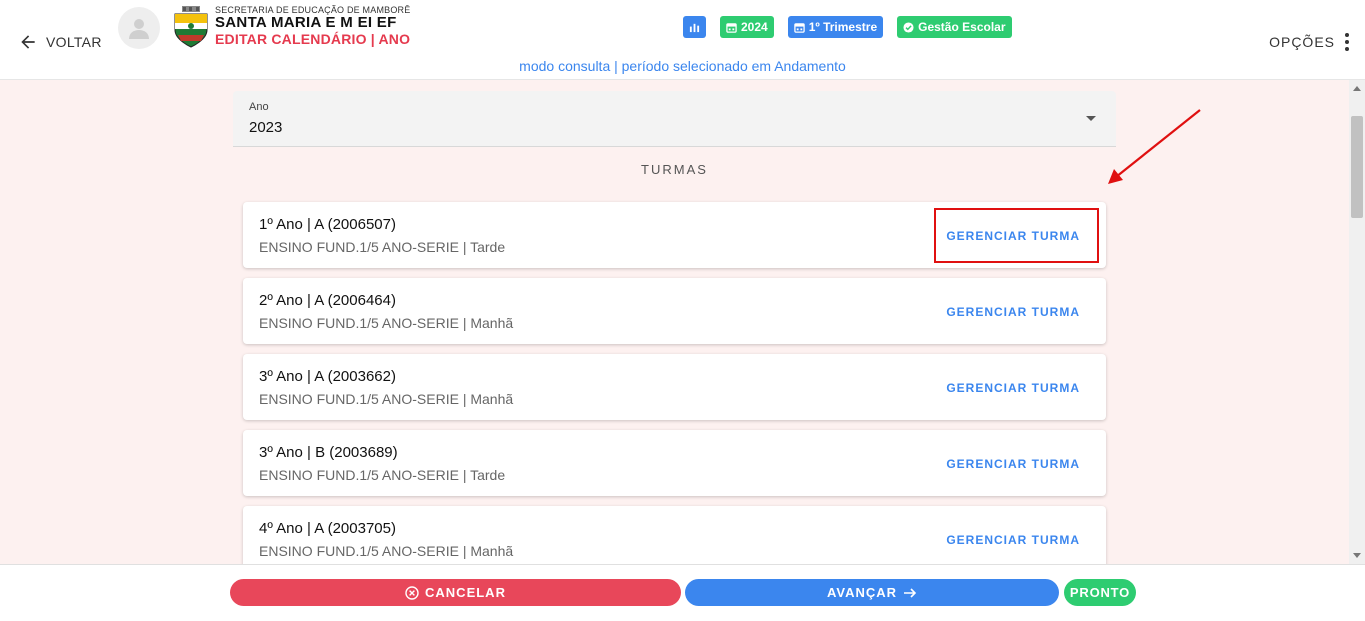  Describe the element at coordinates (1302, 42) in the screenshot. I see `options-label: OPÇÕES` at that location.